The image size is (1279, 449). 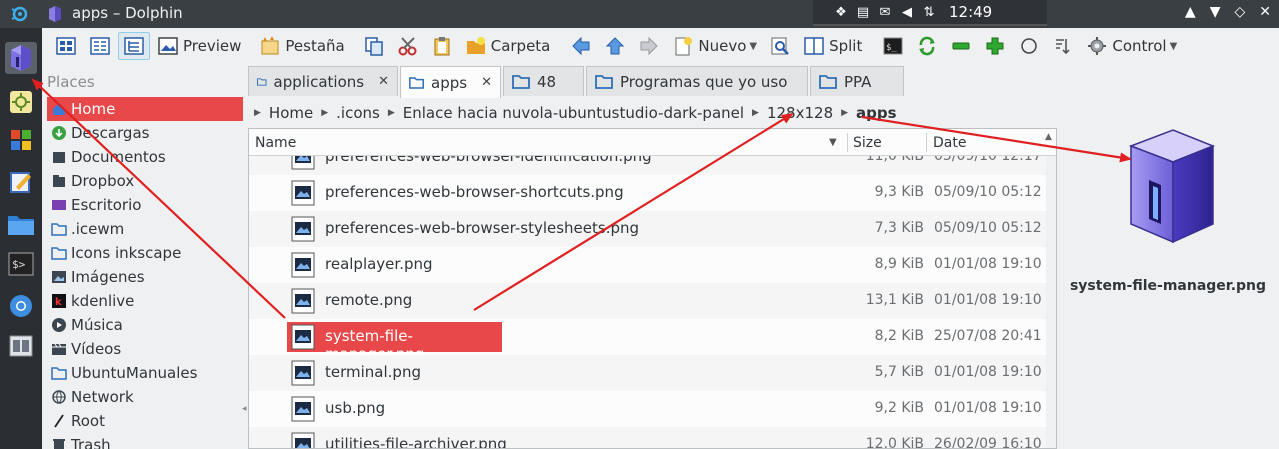 What do you see at coordinates (857, 81) in the screenshot?
I see `tab-ppa: PPA` at bounding box center [857, 81].